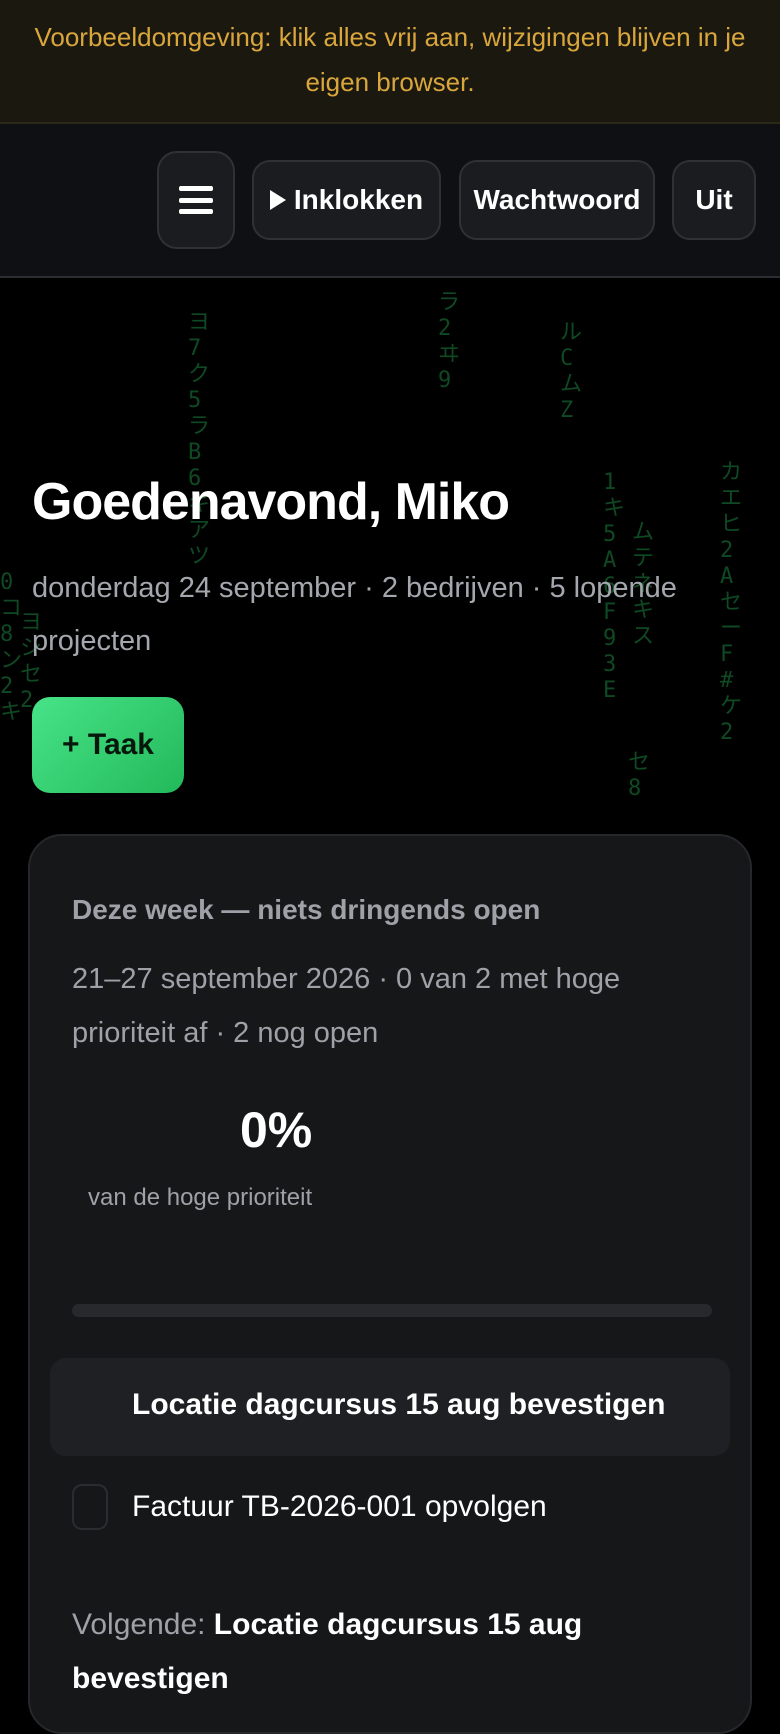 The image size is (780, 1734). I want to click on password-button: Wachtwoord, so click(557, 200).